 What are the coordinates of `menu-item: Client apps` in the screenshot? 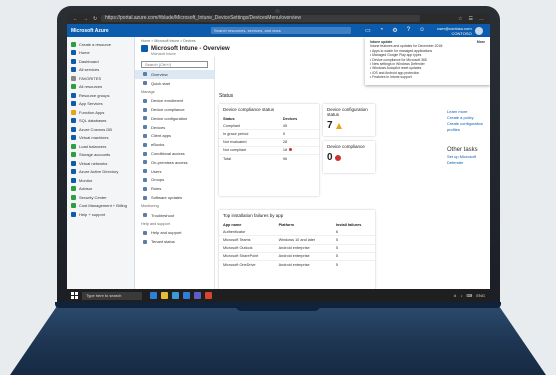 It's located at (174, 136).